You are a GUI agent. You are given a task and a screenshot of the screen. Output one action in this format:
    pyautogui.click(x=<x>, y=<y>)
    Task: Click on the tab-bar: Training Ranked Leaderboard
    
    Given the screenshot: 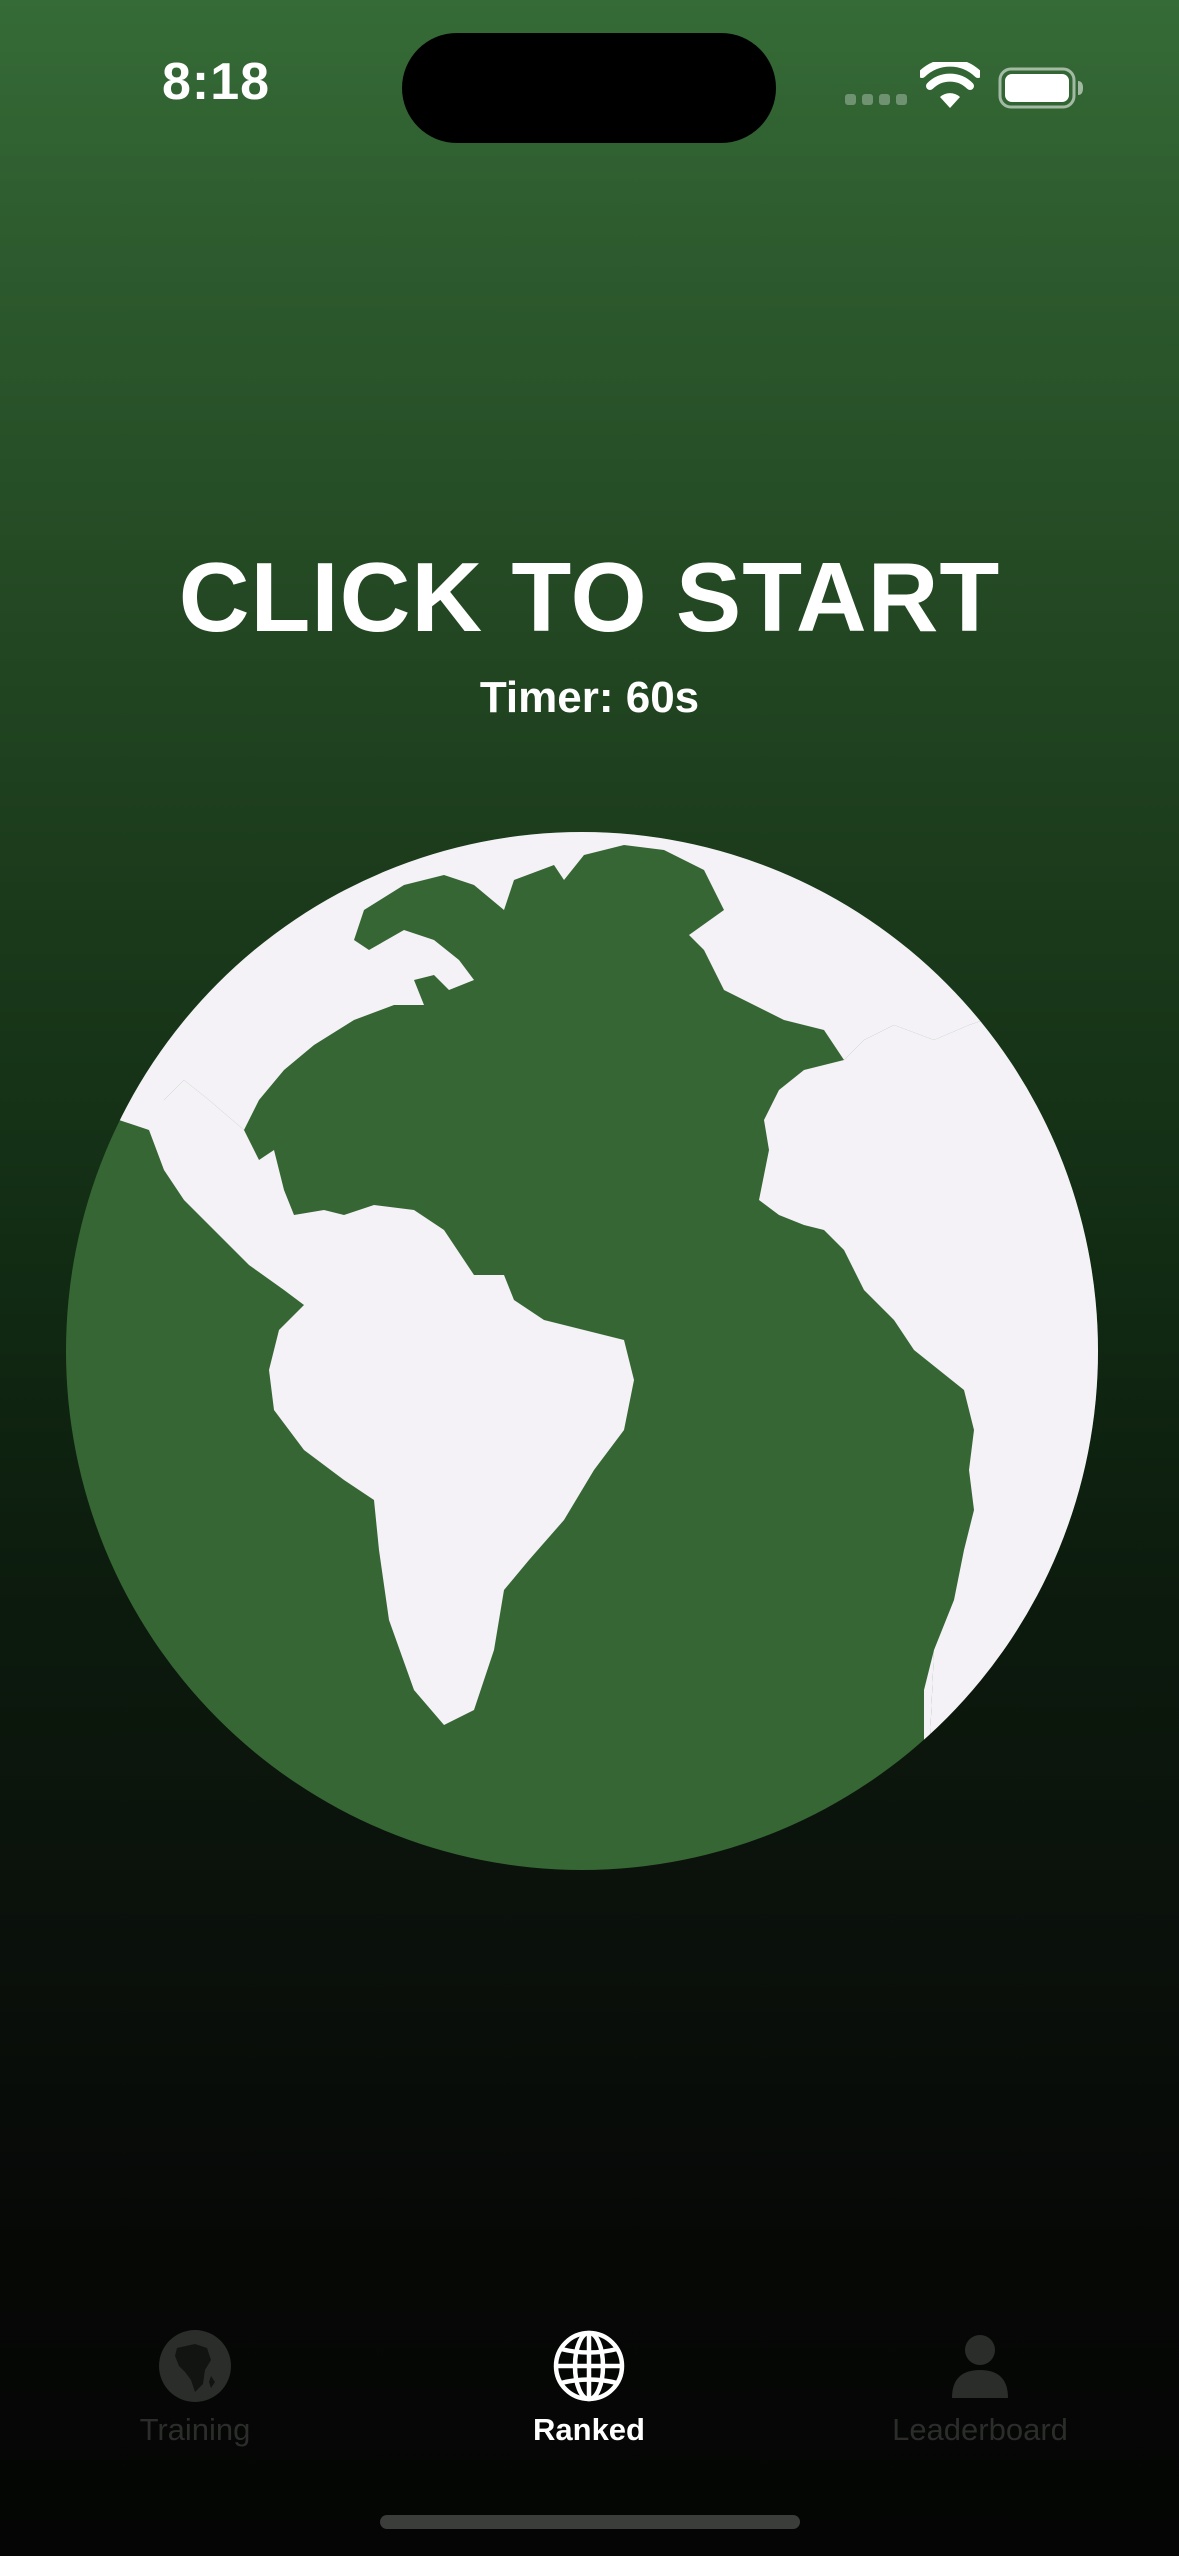 What is the action you would take?
    pyautogui.click(x=589, y=2385)
    